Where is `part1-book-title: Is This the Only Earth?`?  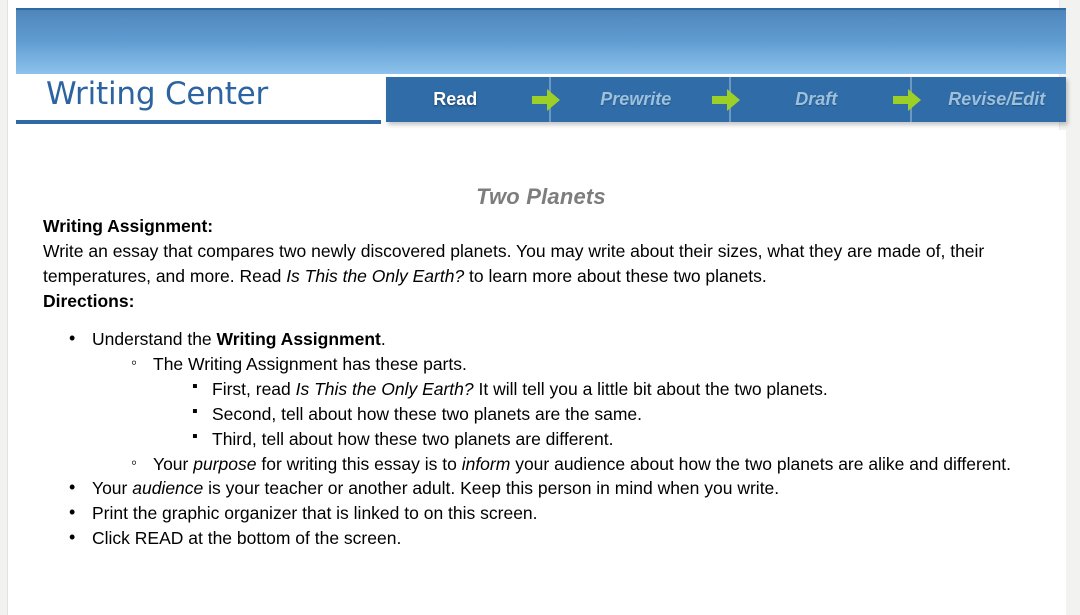
part1-book-title: Is This the Only Earth? is located at coordinates (384, 389).